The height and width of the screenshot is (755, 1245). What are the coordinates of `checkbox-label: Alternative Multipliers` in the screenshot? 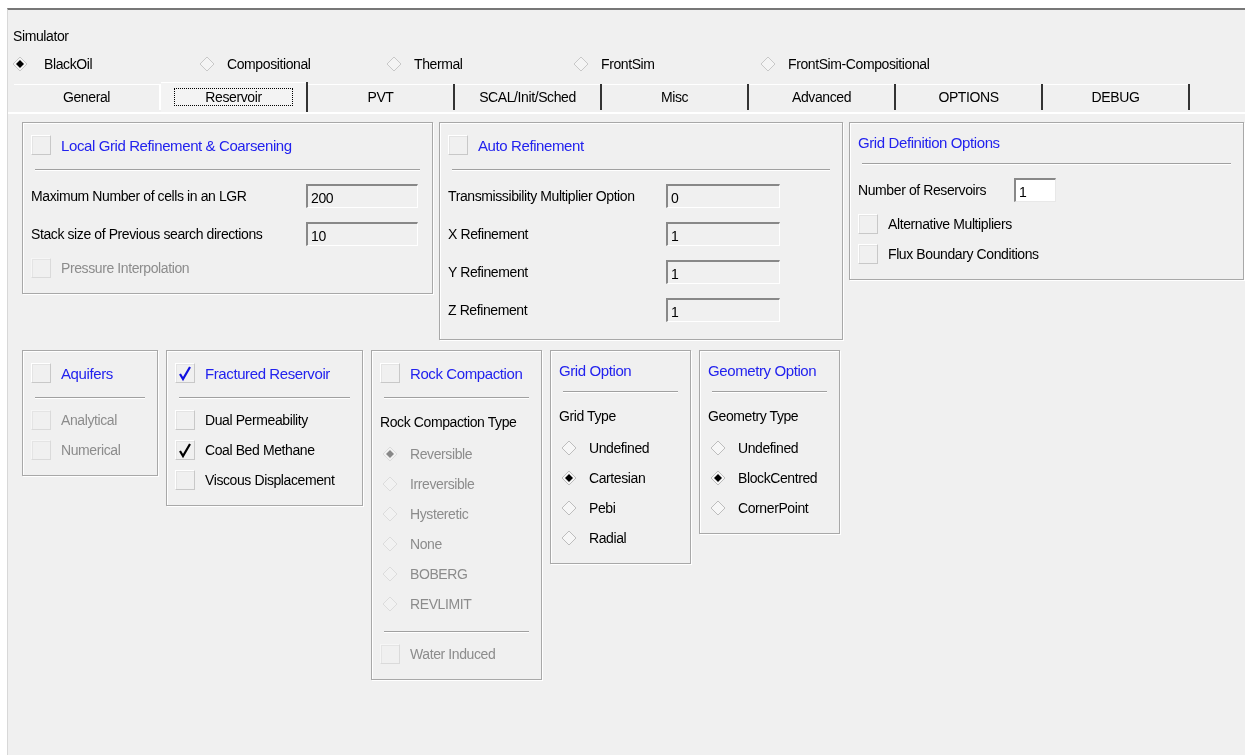 It's located at (950, 224).